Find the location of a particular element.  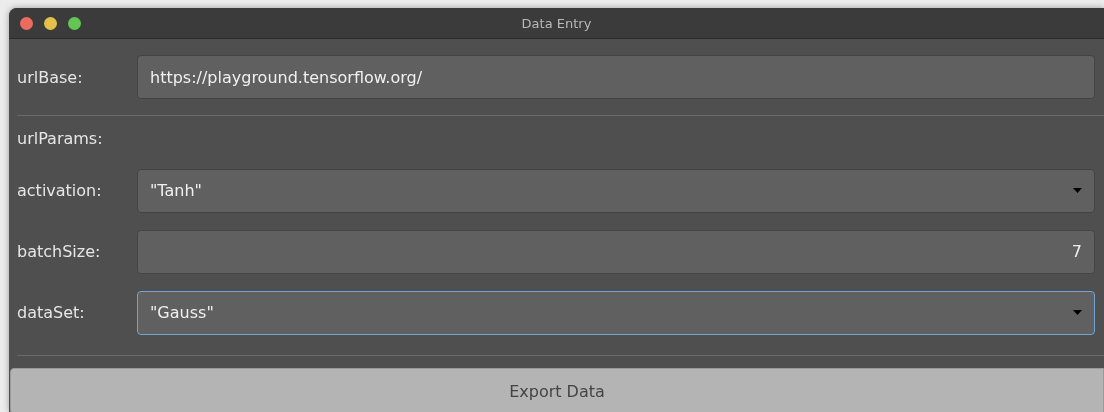

field-label: urlBase: is located at coordinates (50, 77).